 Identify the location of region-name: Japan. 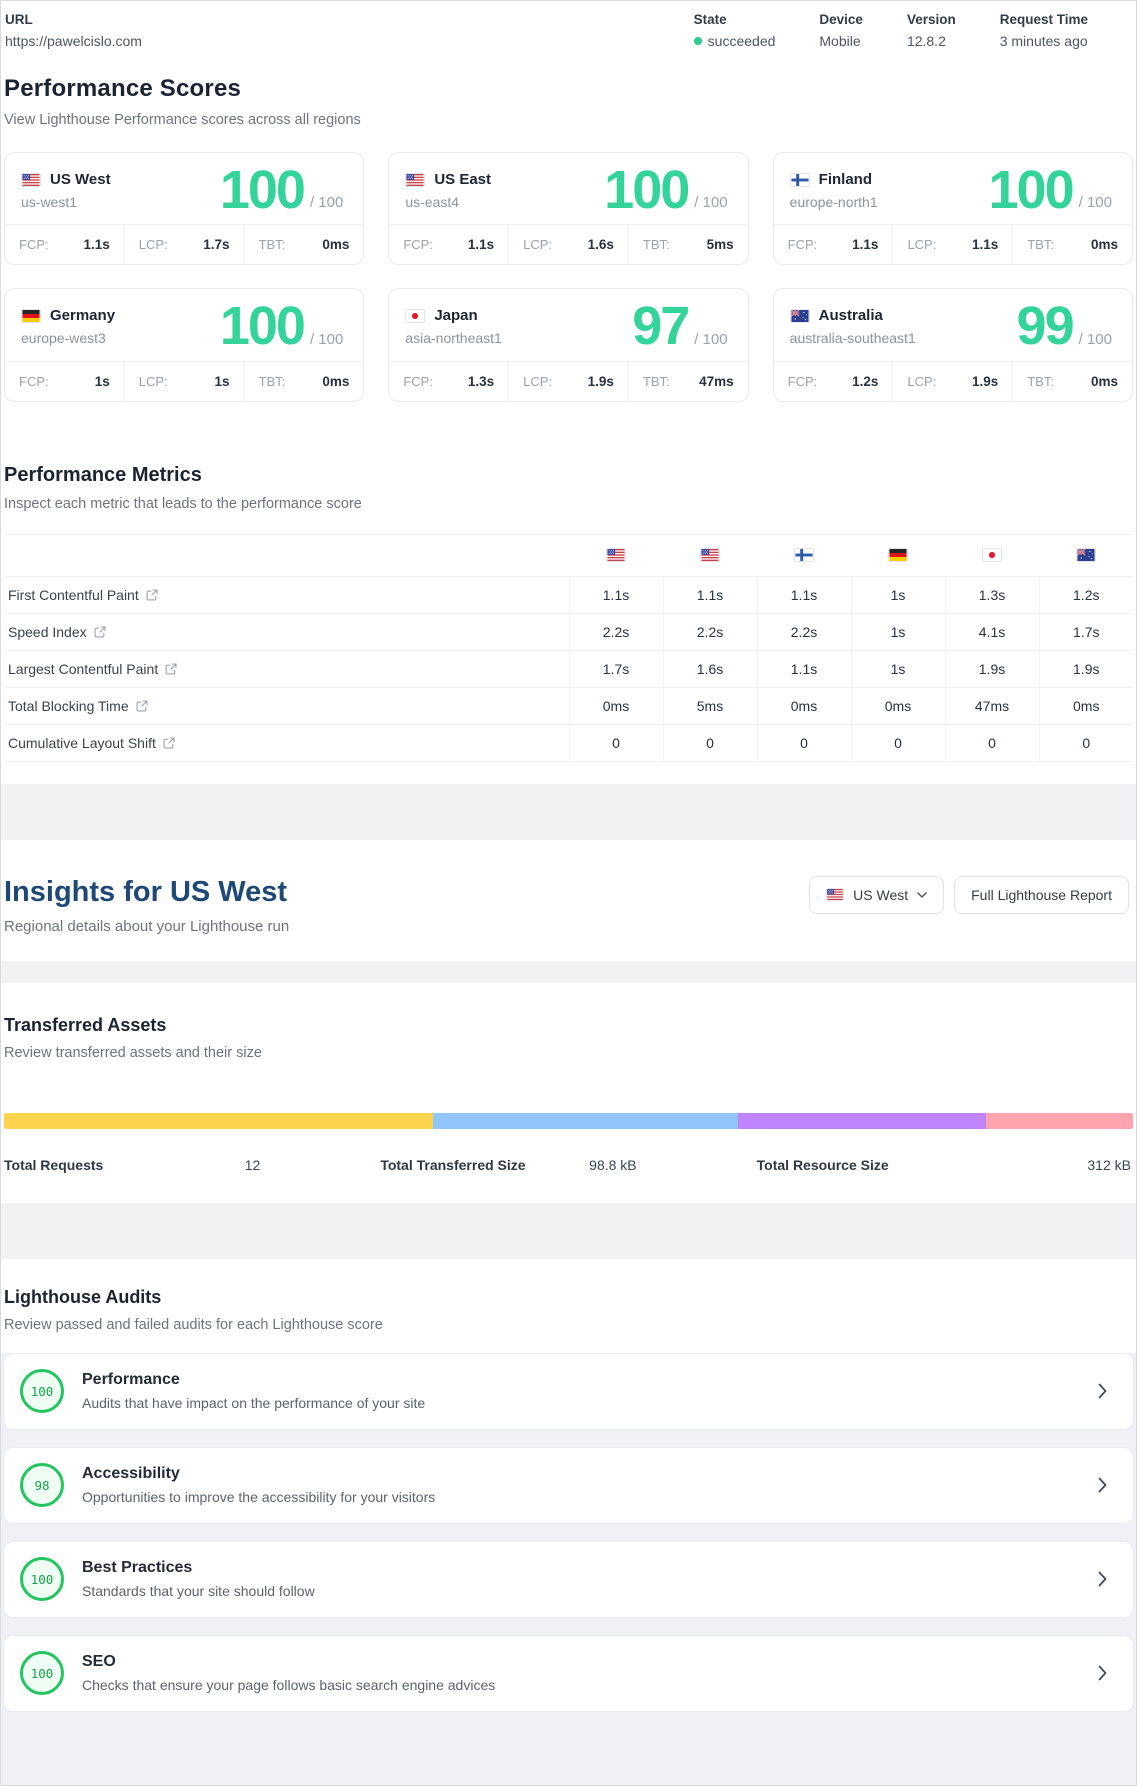
(456, 316).